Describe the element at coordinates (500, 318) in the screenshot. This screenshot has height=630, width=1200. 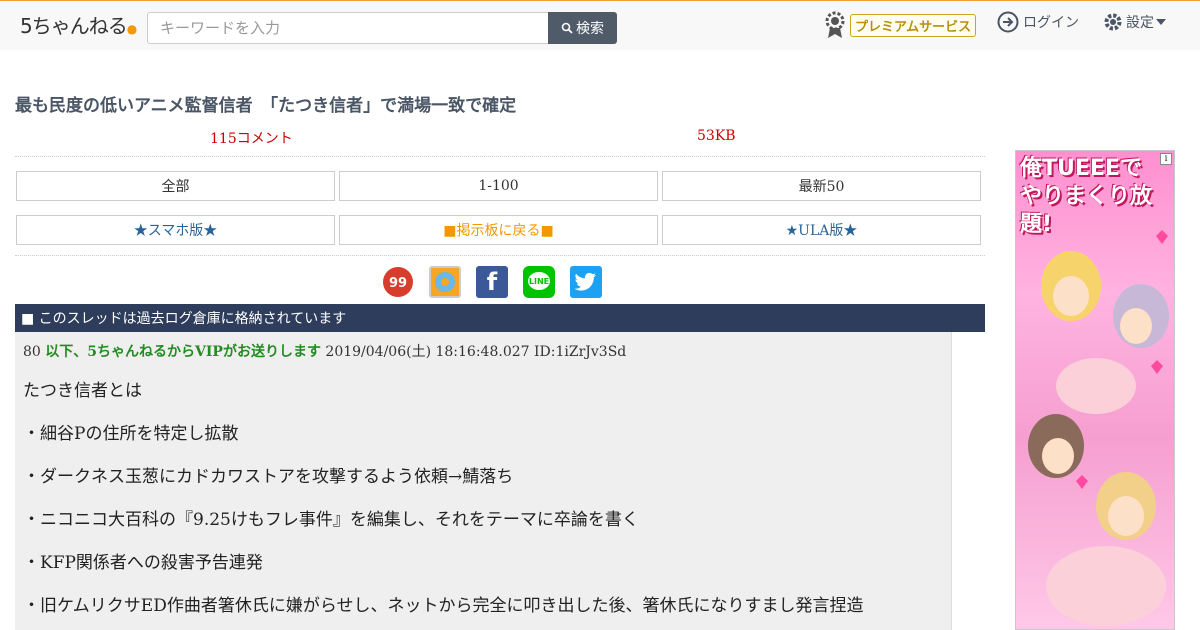
I see `archive-notice: ■ このスレッドは過去ログ倉庫に格納されています` at that location.